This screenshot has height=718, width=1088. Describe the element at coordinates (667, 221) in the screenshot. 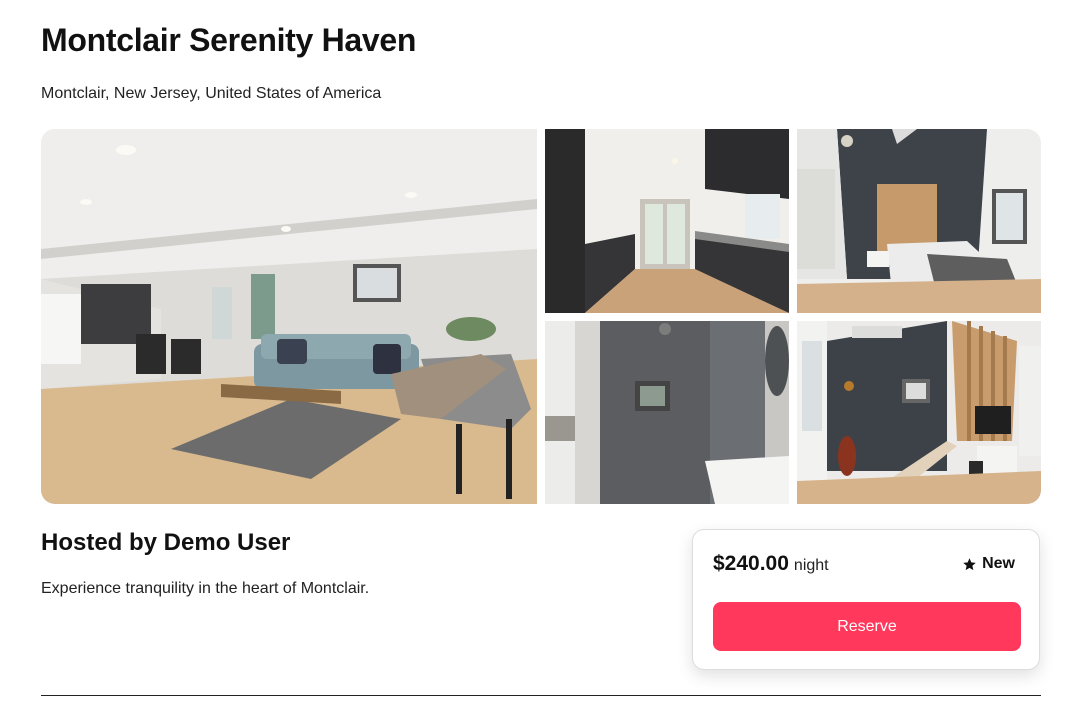

I see `photo-kitchen` at that location.